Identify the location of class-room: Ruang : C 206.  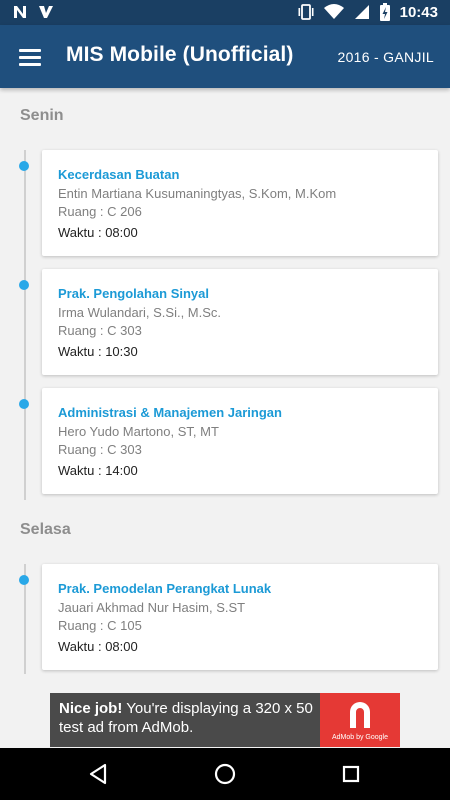
(100, 211).